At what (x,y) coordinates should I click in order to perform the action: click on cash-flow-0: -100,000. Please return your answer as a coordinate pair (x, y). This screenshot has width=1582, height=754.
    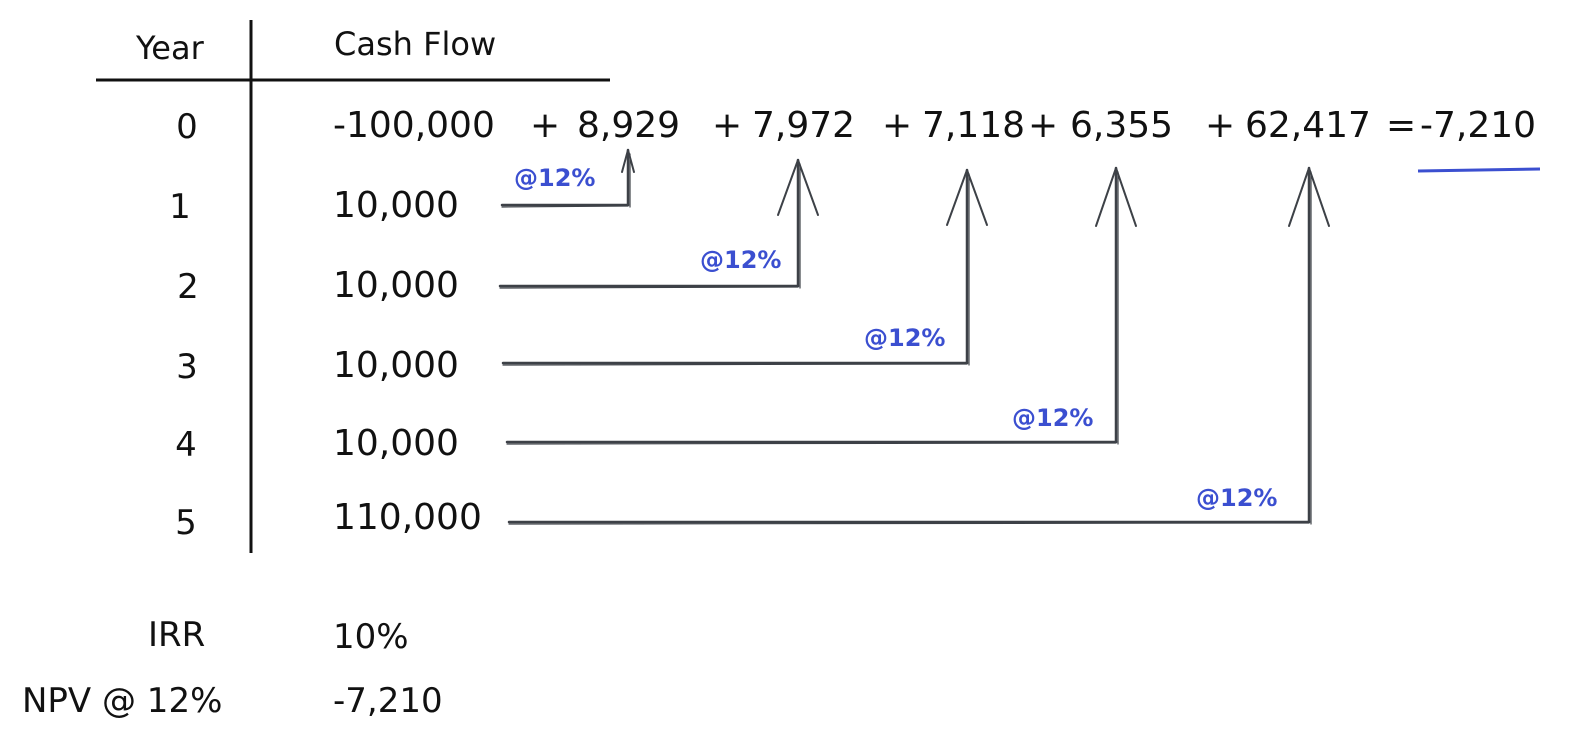
    Looking at the image, I should click on (414, 125).